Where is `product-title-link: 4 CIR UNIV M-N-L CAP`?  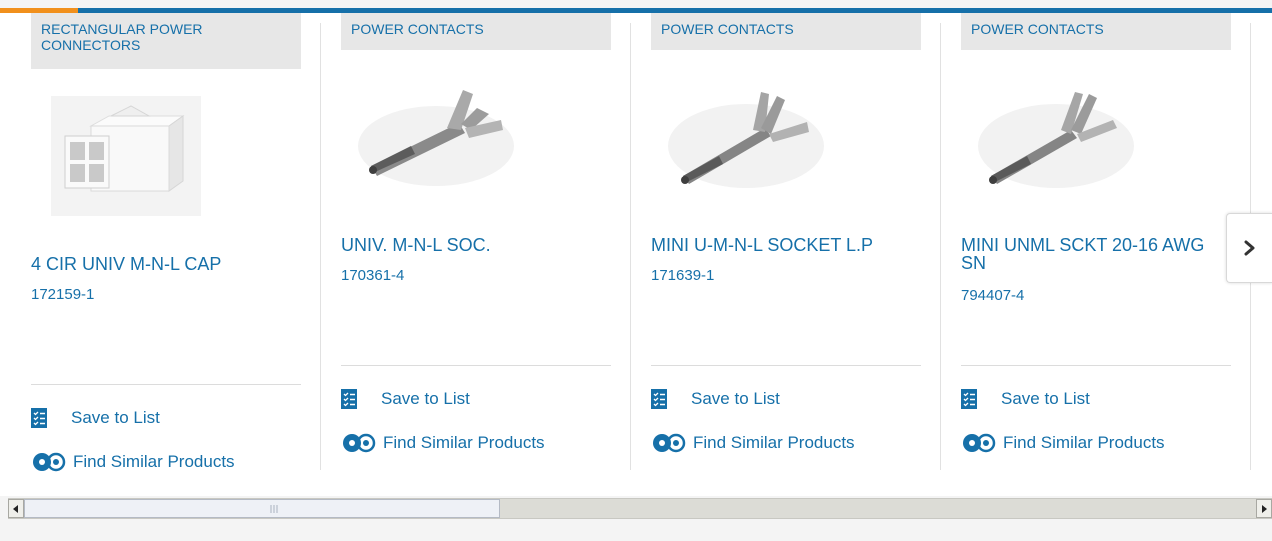 product-title-link: 4 CIR UNIV M-N-L CAP is located at coordinates (161, 264).